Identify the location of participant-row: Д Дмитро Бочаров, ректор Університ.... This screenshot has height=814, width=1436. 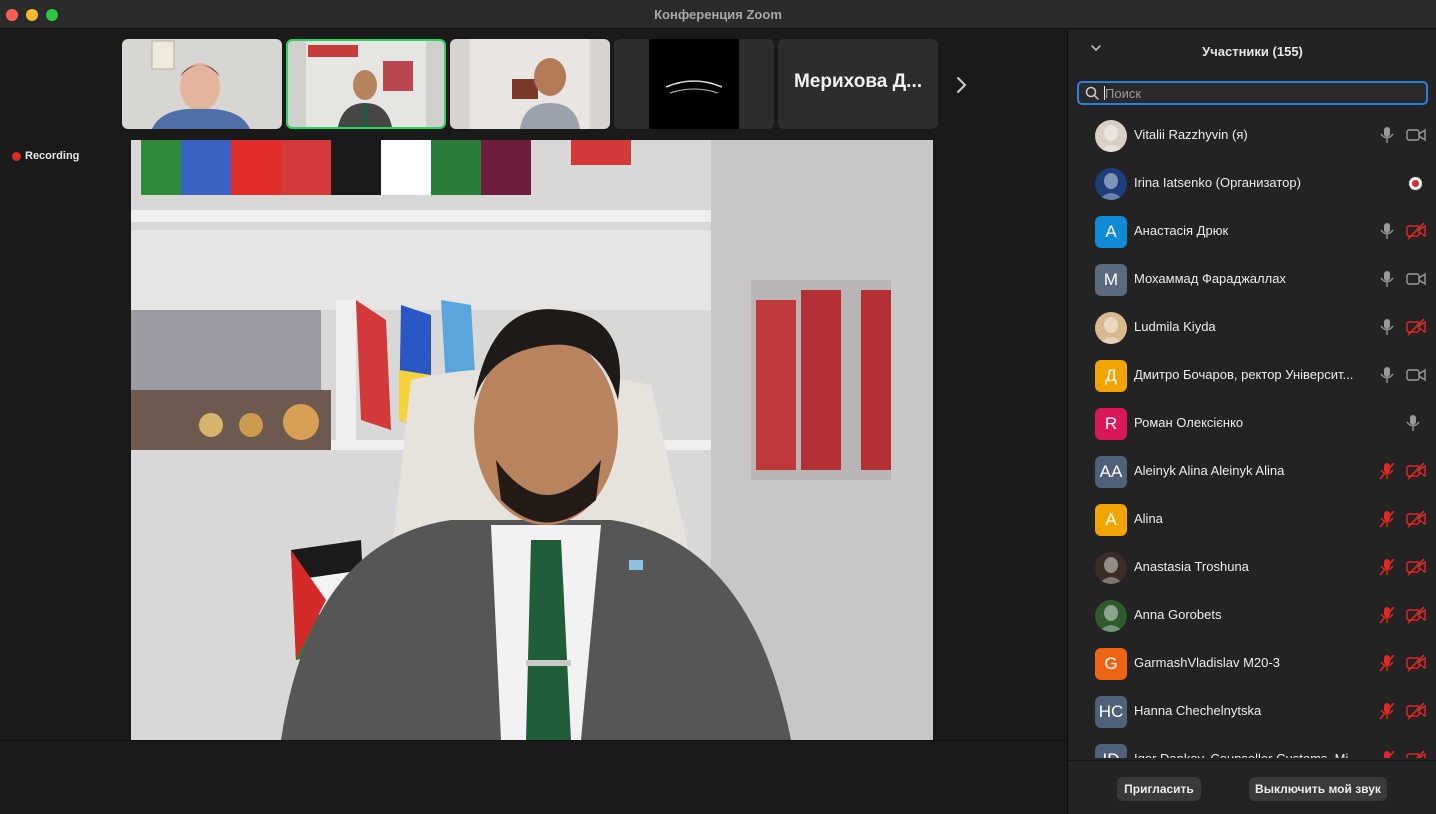
(1252, 376).